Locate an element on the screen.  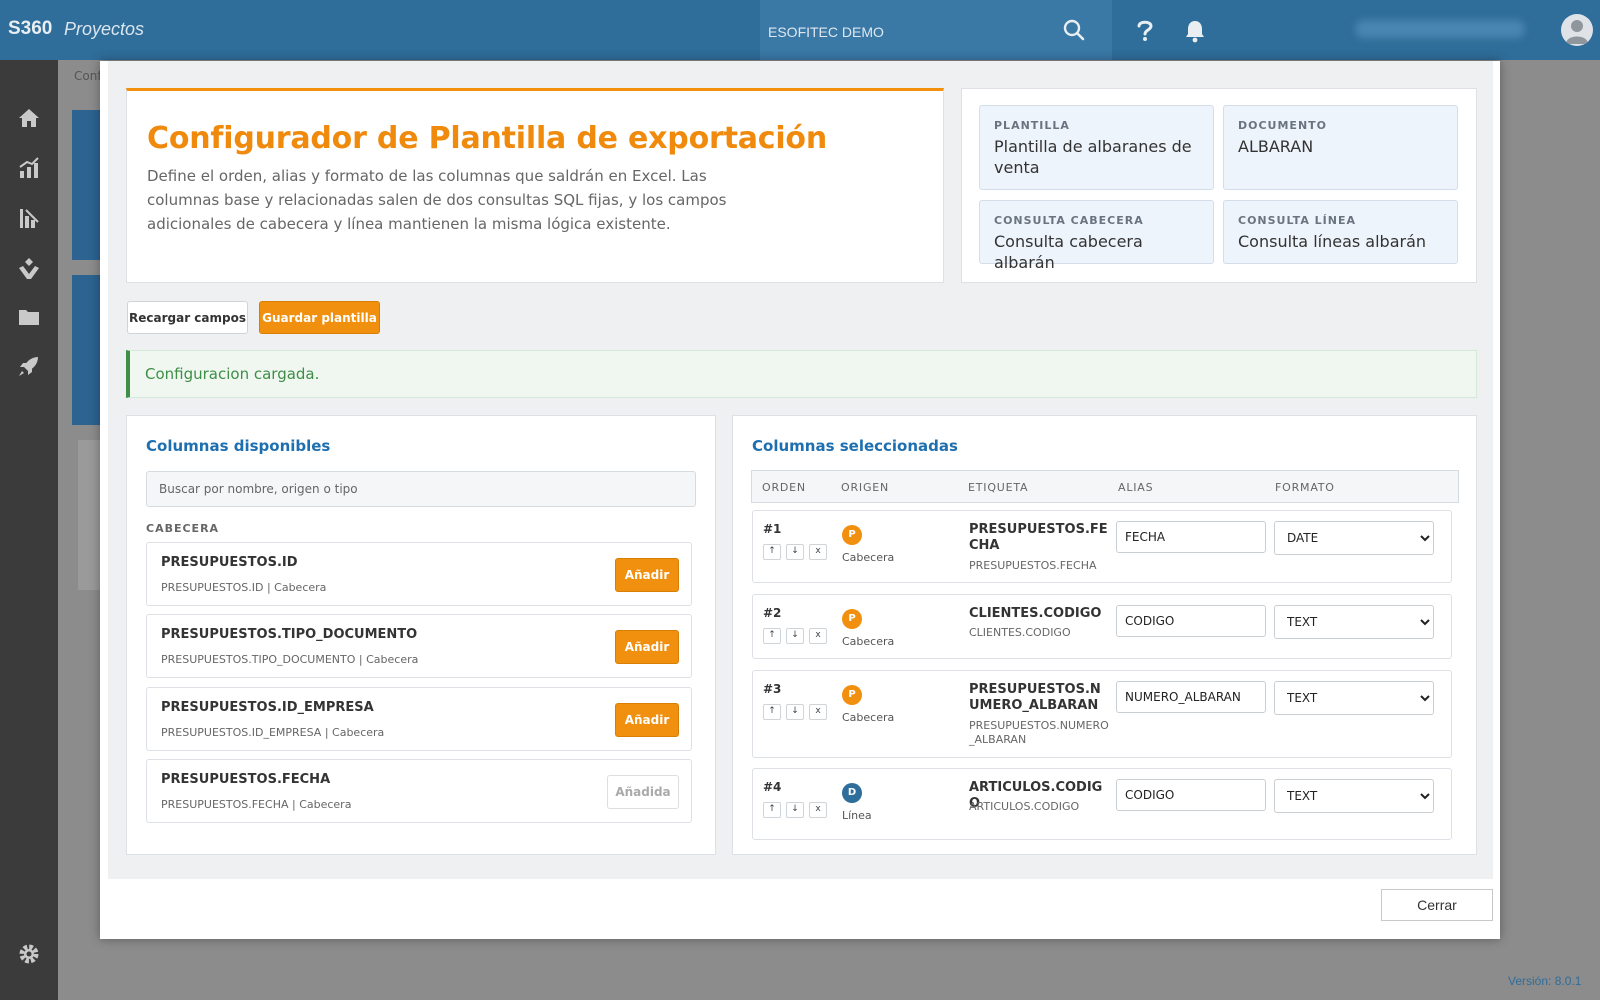
meta-label: CONSULTA LÍNEA is located at coordinates (1297, 220).